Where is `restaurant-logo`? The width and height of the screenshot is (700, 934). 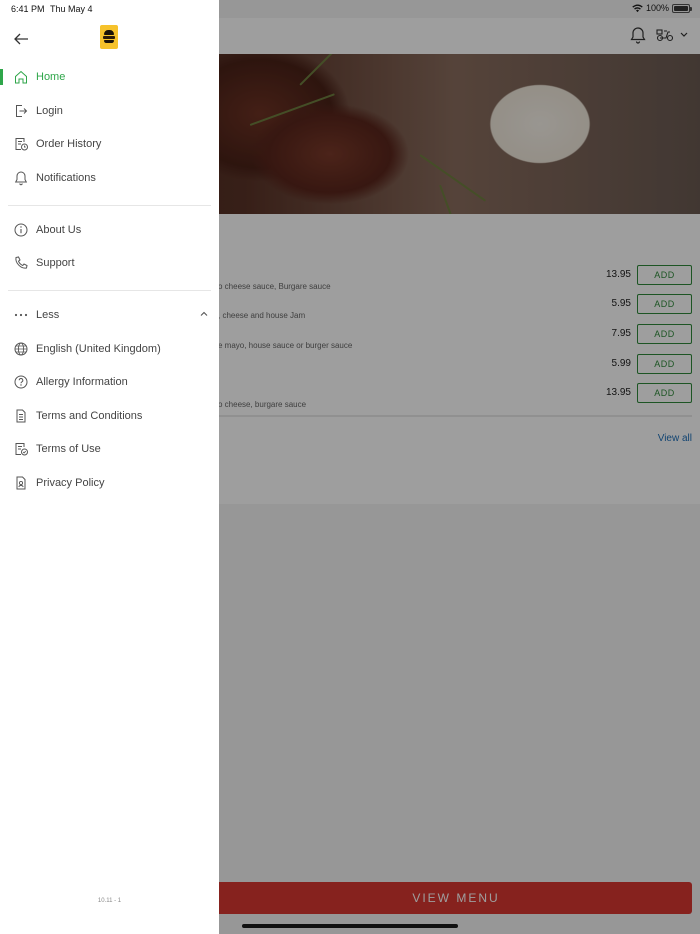 restaurant-logo is located at coordinates (109, 37).